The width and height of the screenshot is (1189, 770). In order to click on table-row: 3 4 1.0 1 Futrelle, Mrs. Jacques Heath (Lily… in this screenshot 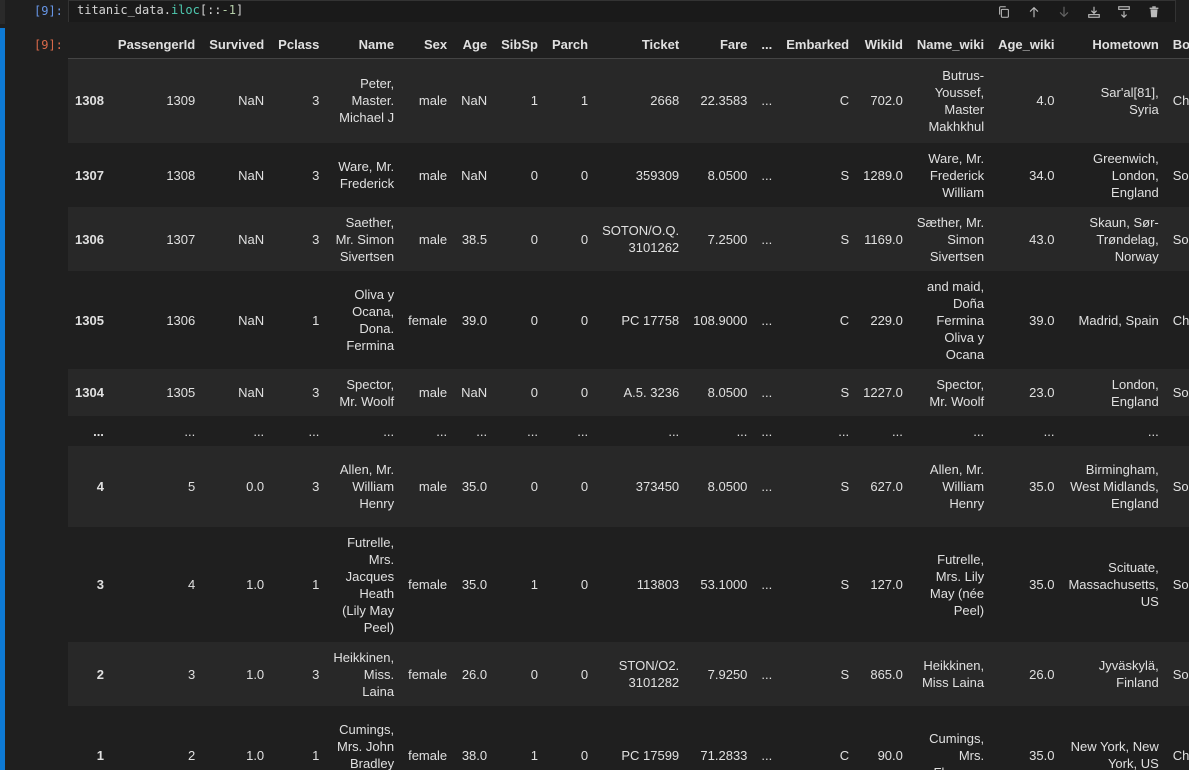, I will do `click(628, 584)`.